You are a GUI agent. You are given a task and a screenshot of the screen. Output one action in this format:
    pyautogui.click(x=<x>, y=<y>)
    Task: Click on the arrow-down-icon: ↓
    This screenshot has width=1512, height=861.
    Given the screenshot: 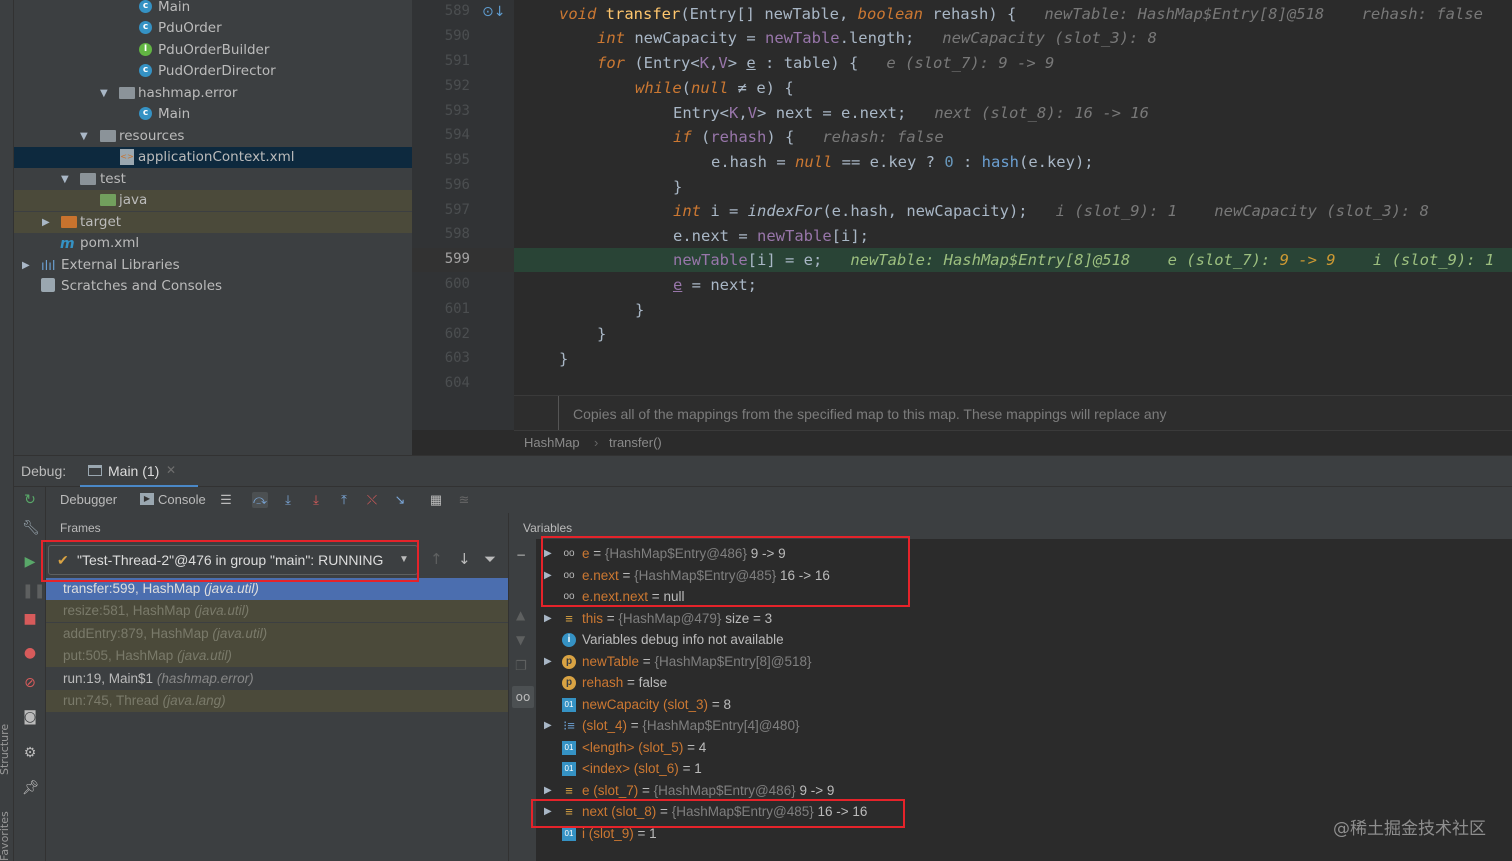 What is the action you would take?
    pyautogui.click(x=464, y=559)
    